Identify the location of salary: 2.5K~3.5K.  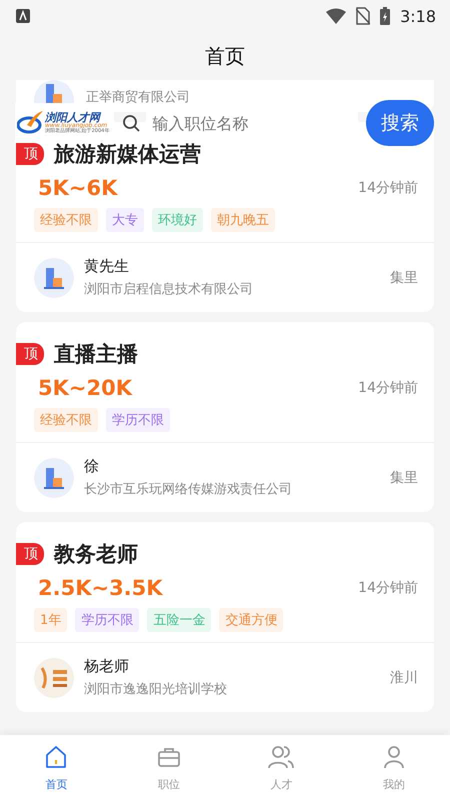
(100, 588).